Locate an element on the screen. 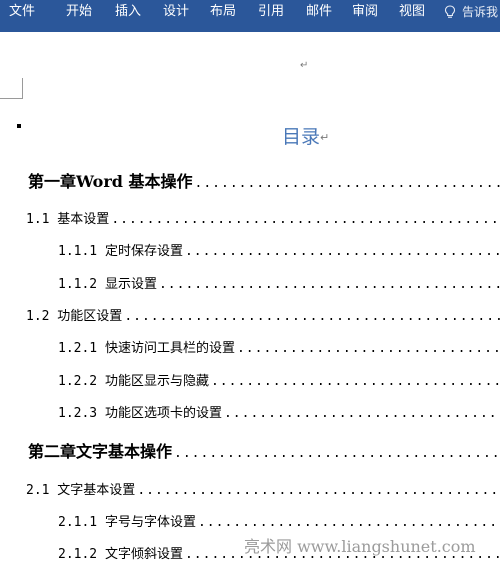  tab-design: 设计 is located at coordinates (176, 12).